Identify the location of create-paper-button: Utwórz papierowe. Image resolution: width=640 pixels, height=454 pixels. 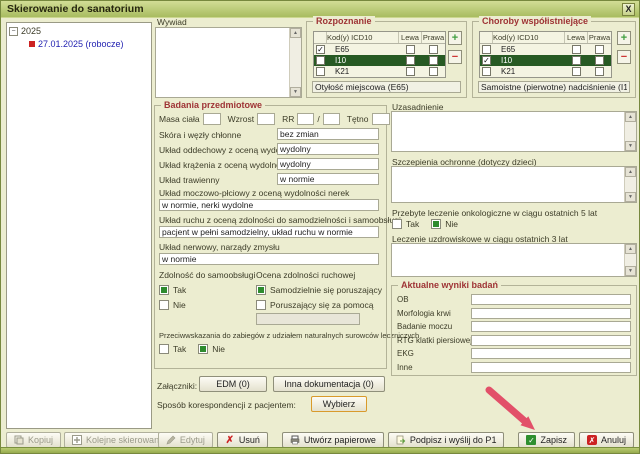
(332, 440).